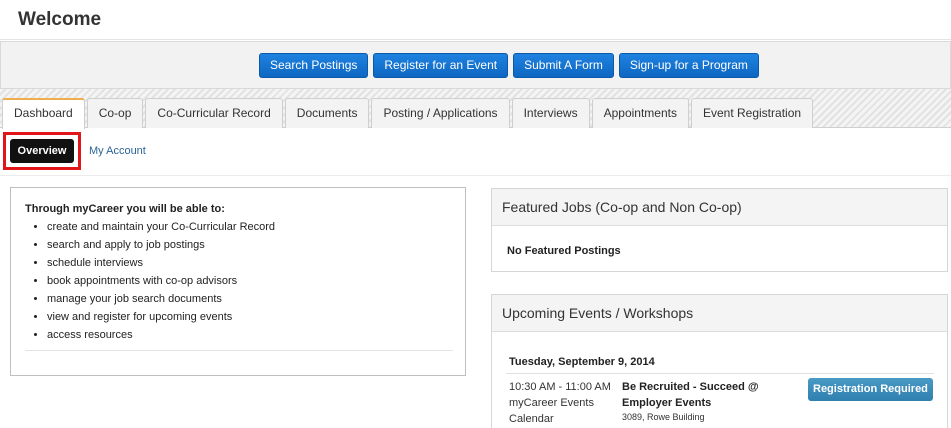 Image resolution: width=951 pixels, height=428 pixels. I want to click on tab-interviews: Interviews, so click(550, 113).